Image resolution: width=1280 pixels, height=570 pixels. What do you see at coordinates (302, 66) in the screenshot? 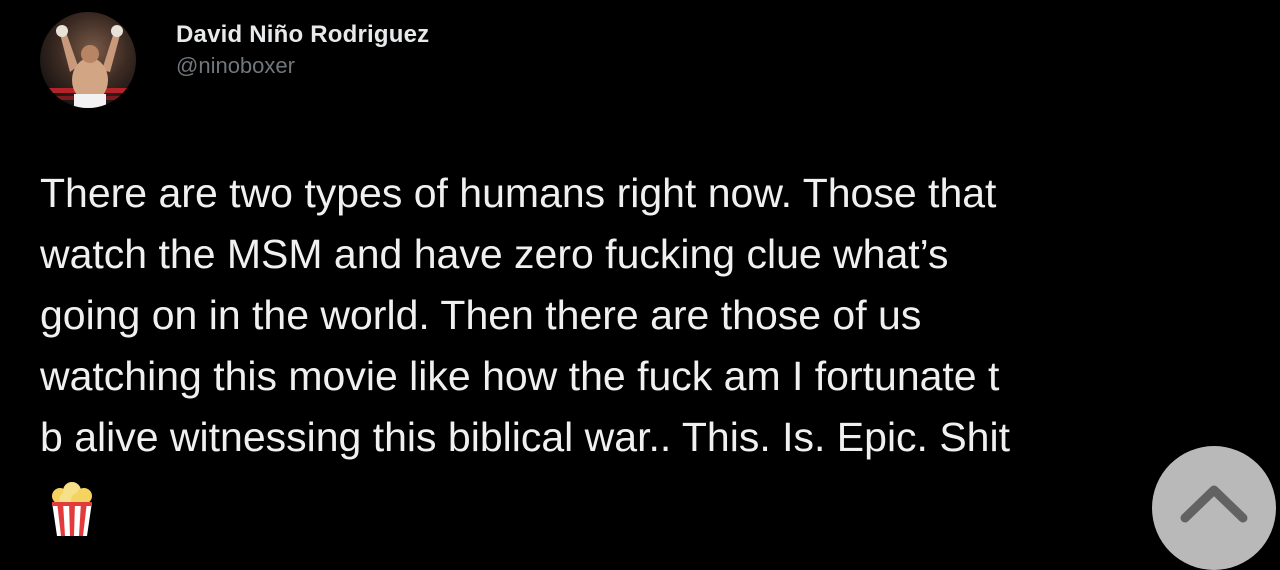
I see `author-handle: @ninoboxer` at bounding box center [302, 66].